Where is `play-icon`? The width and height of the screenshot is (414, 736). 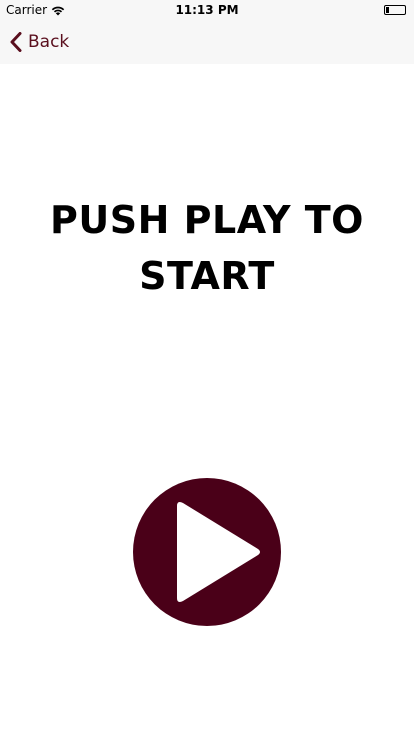 play-icon is located at coordinates (218, 552).